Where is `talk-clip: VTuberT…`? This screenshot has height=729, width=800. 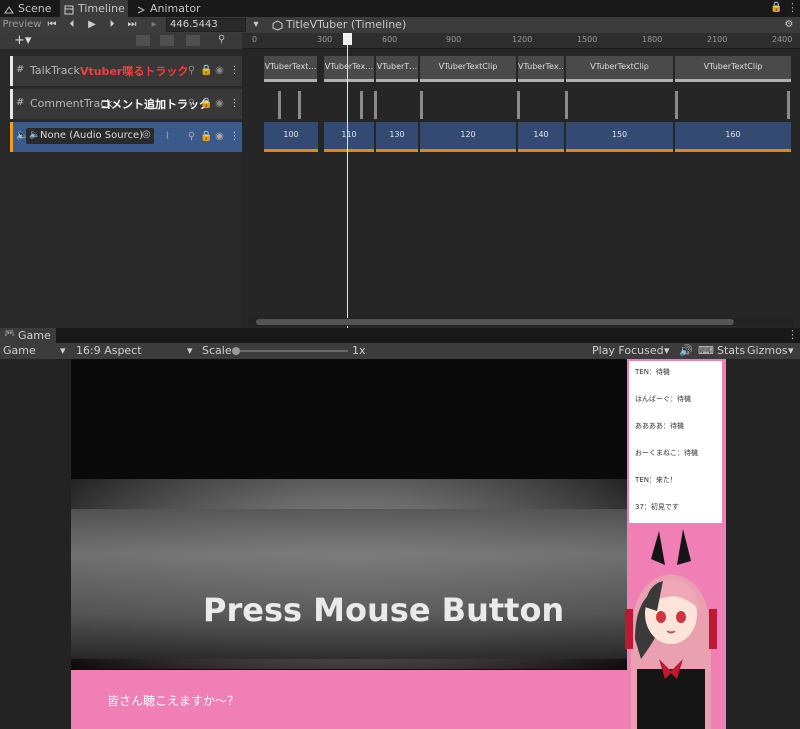
talk-clip: VTuberT… is located at coordinates (397, 69).